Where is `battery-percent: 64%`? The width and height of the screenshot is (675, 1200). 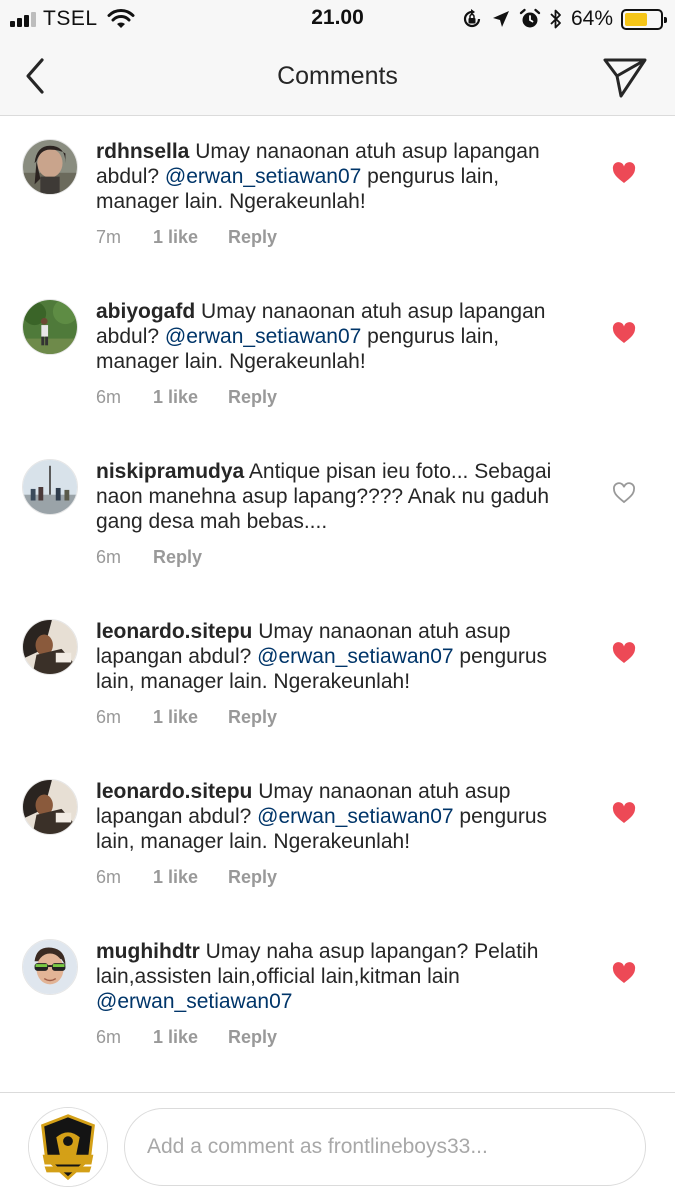
battery-percent: 64% is located at coordinates (591, 18).